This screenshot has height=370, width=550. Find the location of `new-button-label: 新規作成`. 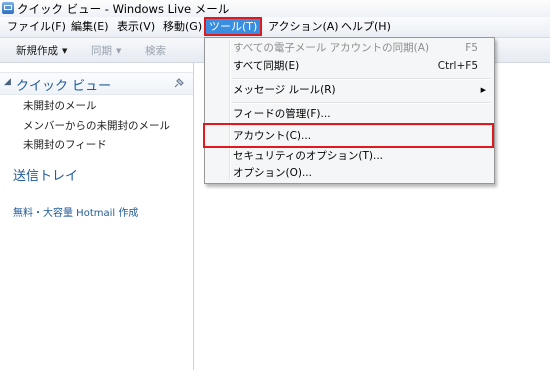

new-button-label: 新規作成 is located at coordinates (37, 51).